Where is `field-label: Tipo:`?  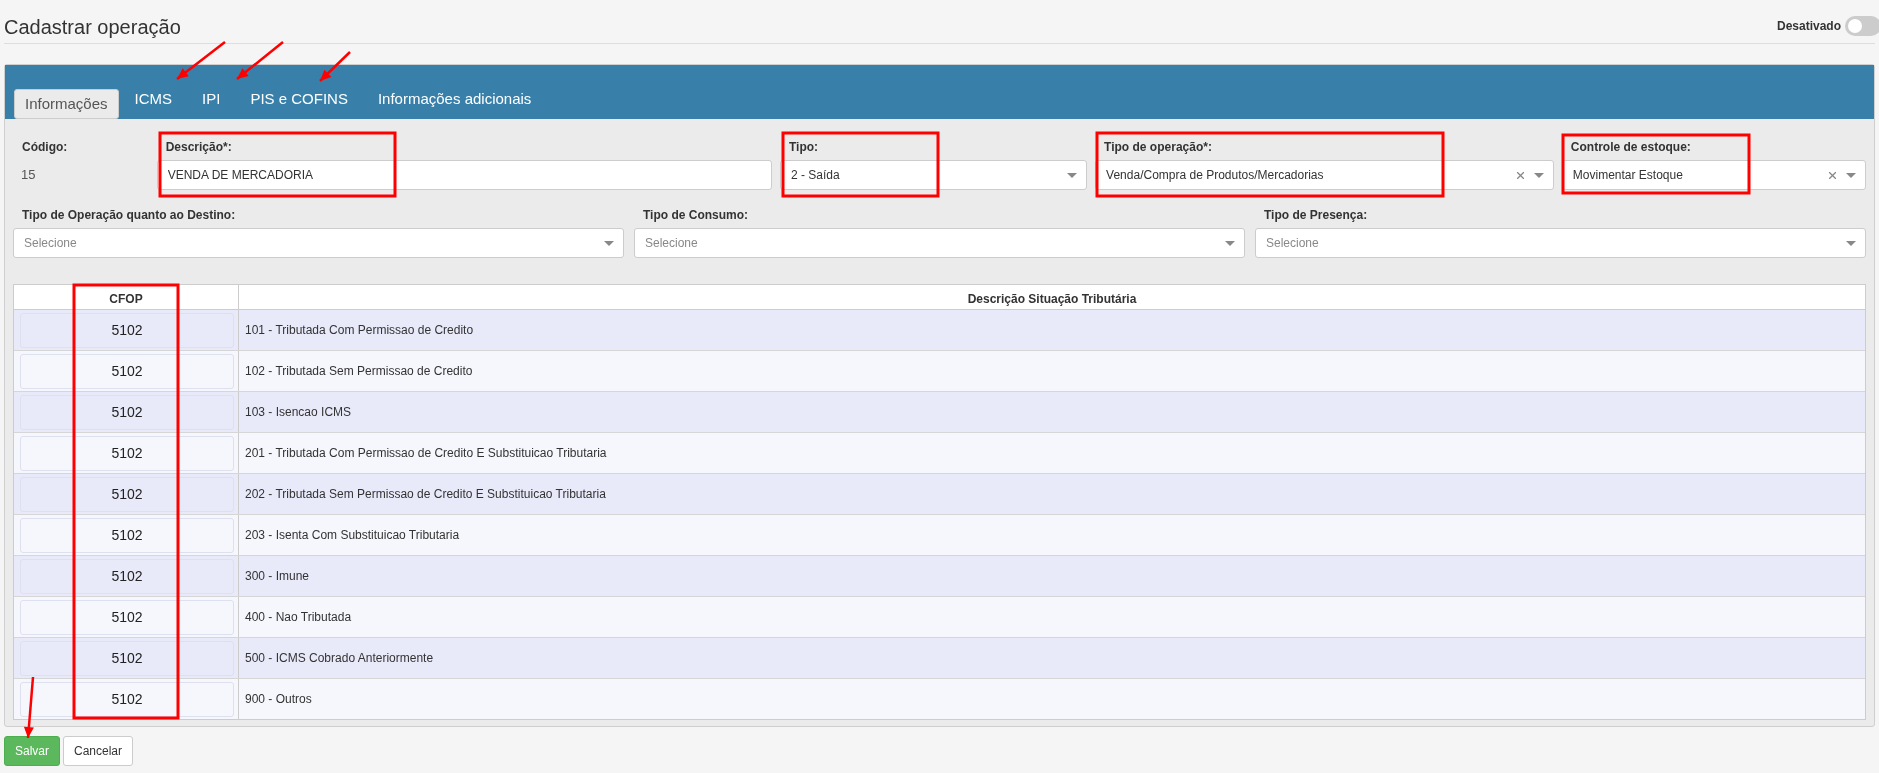
field-label: Tipo: is located at coordinates (803, 147).